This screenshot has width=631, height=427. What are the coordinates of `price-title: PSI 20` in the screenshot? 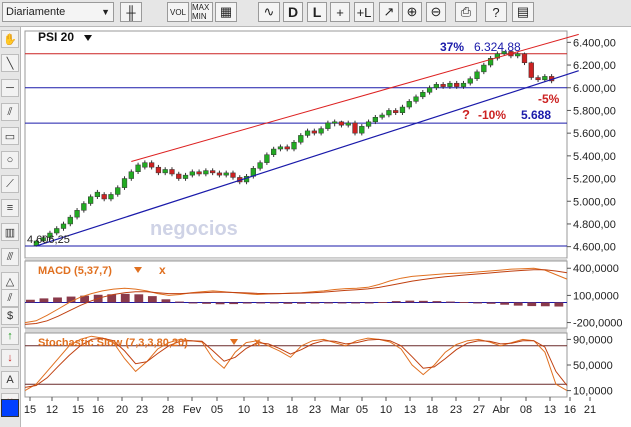 It's located at (56, 37).